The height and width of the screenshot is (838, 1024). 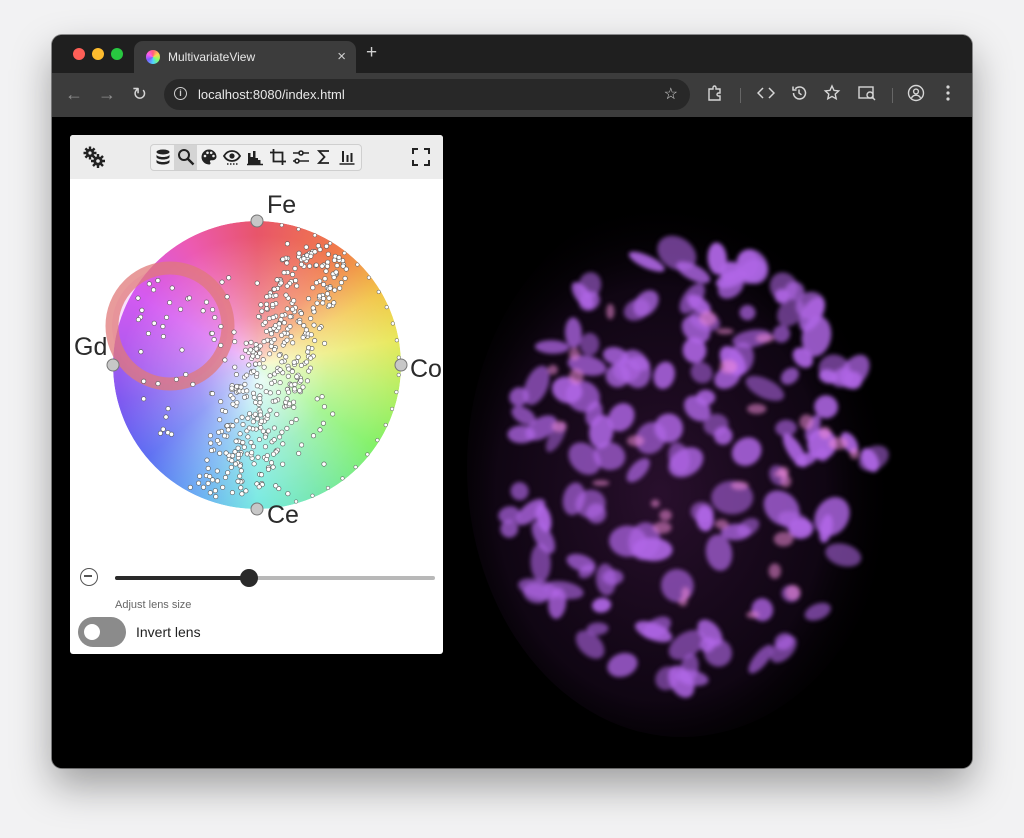 What do you see at coordinates (275, 578) in the screenshot?
I see `lens-size-slider` at bounding box center [275, 578].